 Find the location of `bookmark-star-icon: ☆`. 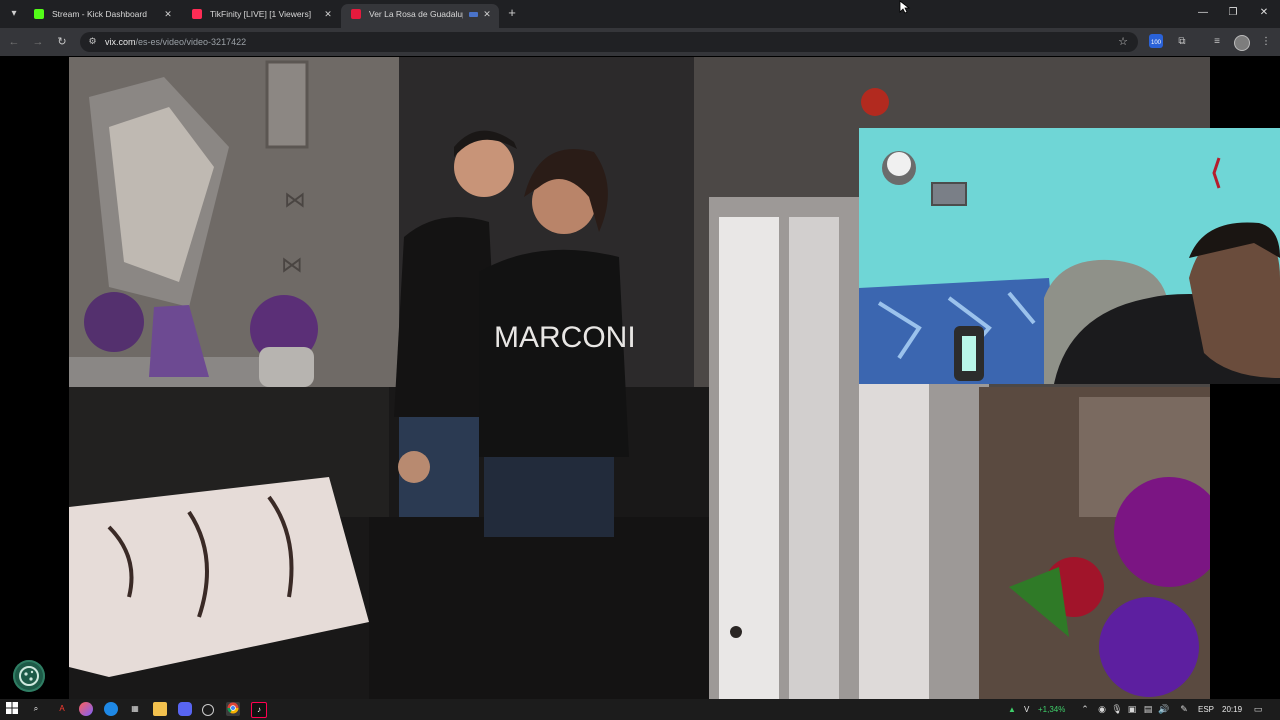

bookmark-star-icon: ☆ is located at coordinates (1123, 42).